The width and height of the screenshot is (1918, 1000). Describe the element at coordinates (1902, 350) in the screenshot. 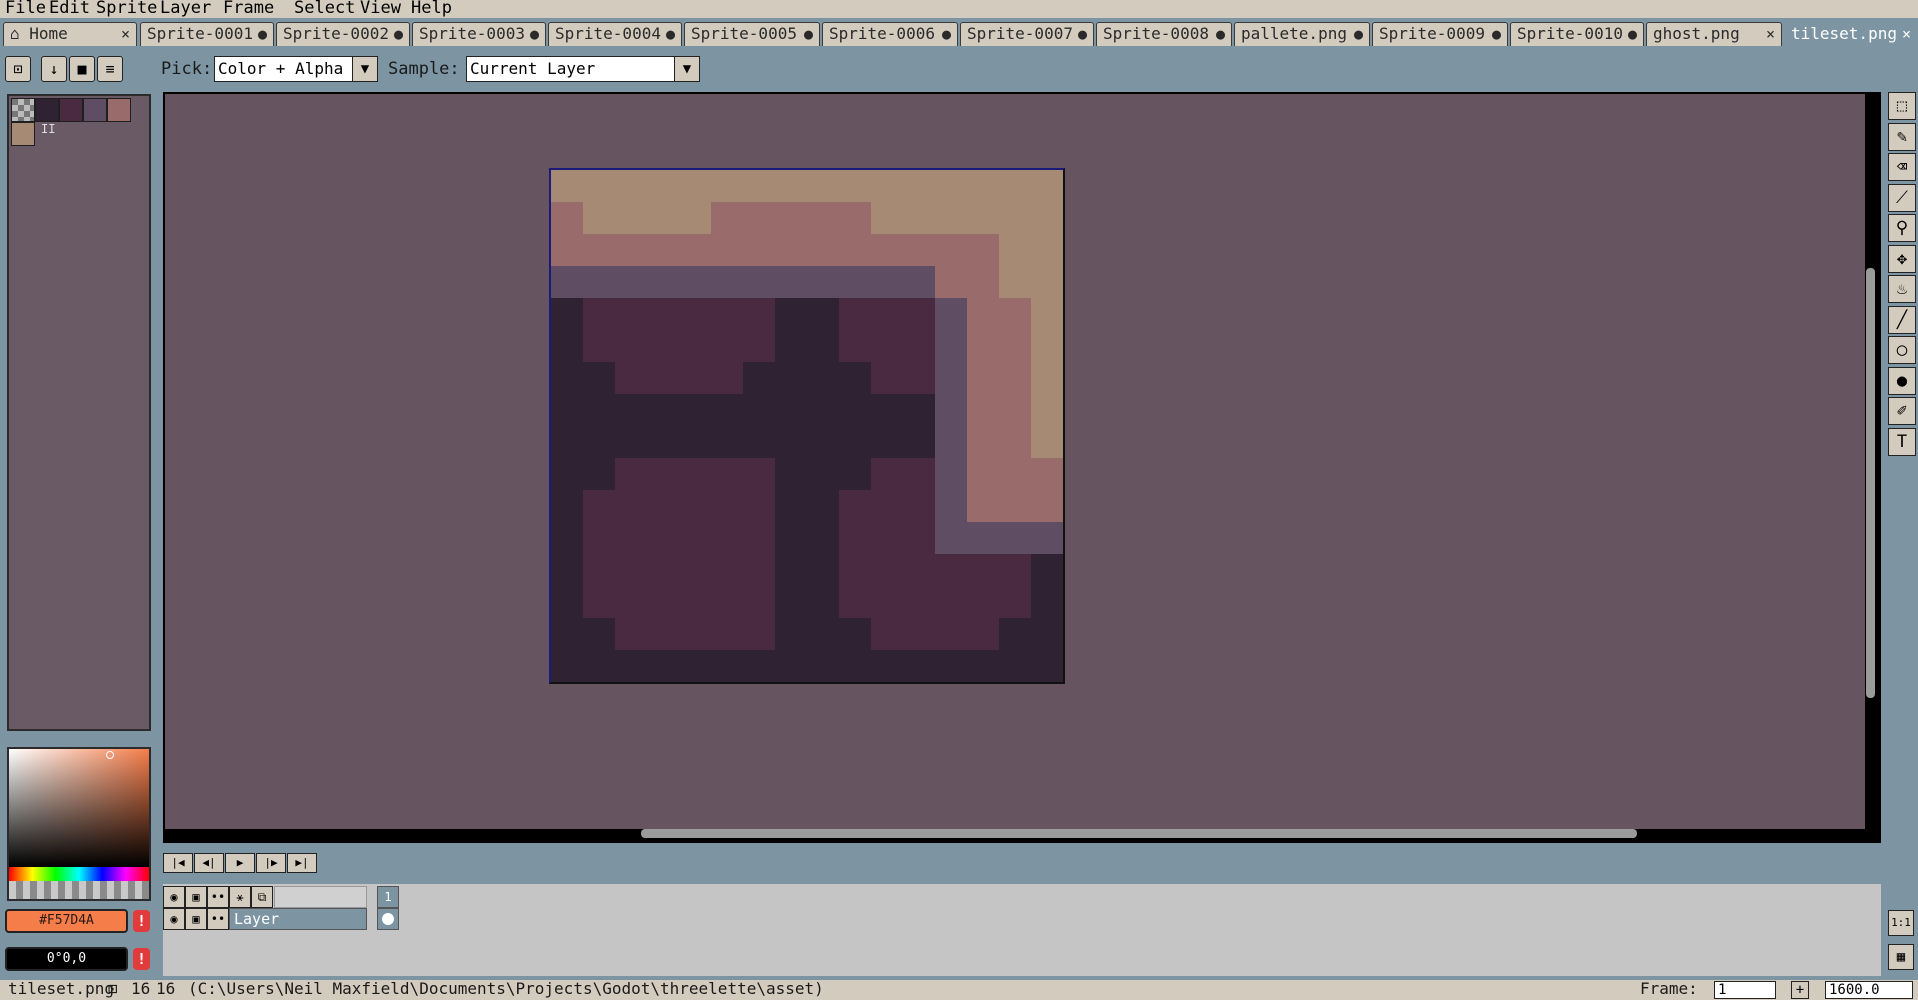

I see `ellipse-icon: ◯` at that location.